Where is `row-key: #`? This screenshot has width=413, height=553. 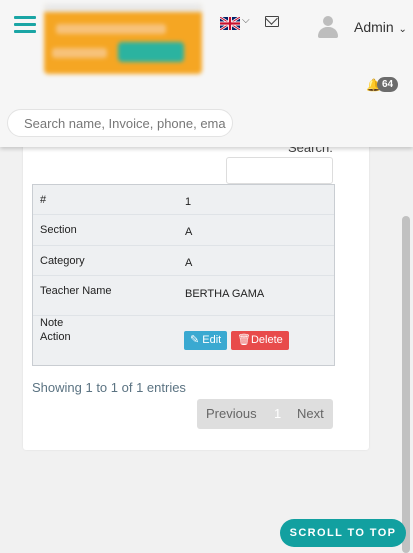
row-key: # is located at coordinates (43, 200).